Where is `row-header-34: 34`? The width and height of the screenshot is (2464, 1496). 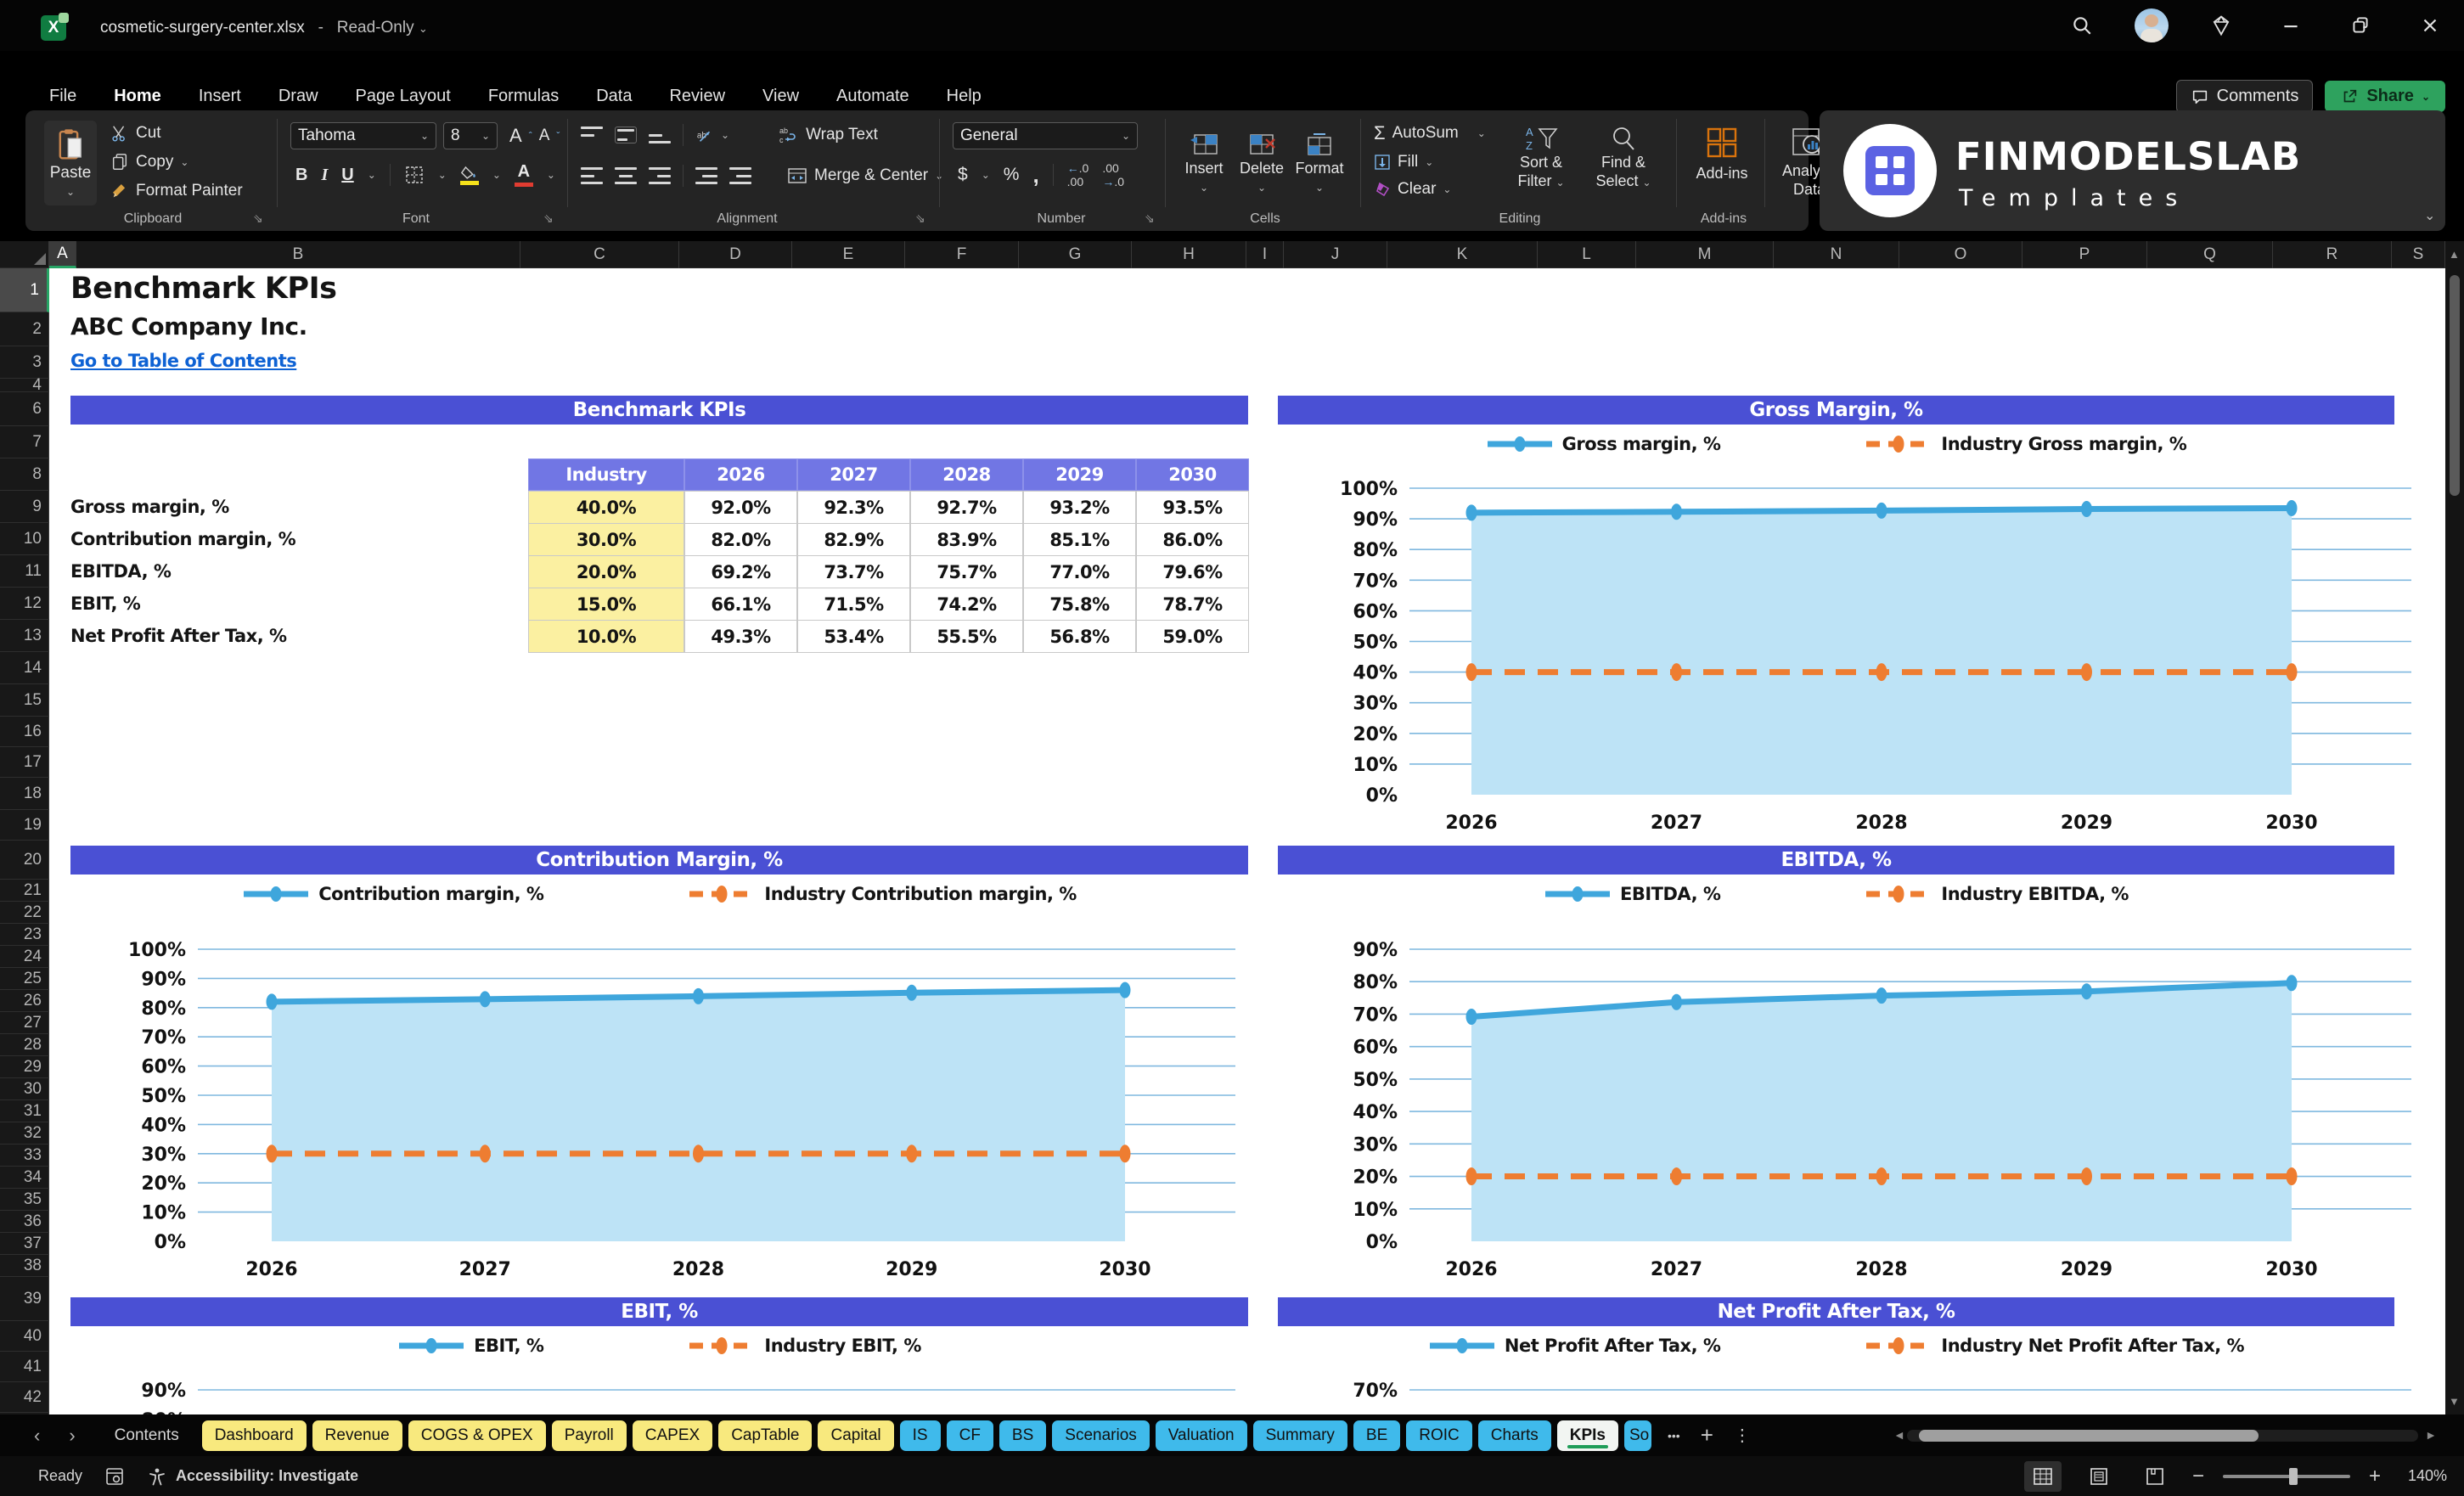 row-header-34: 34 is located at coordinates (24, 1178).